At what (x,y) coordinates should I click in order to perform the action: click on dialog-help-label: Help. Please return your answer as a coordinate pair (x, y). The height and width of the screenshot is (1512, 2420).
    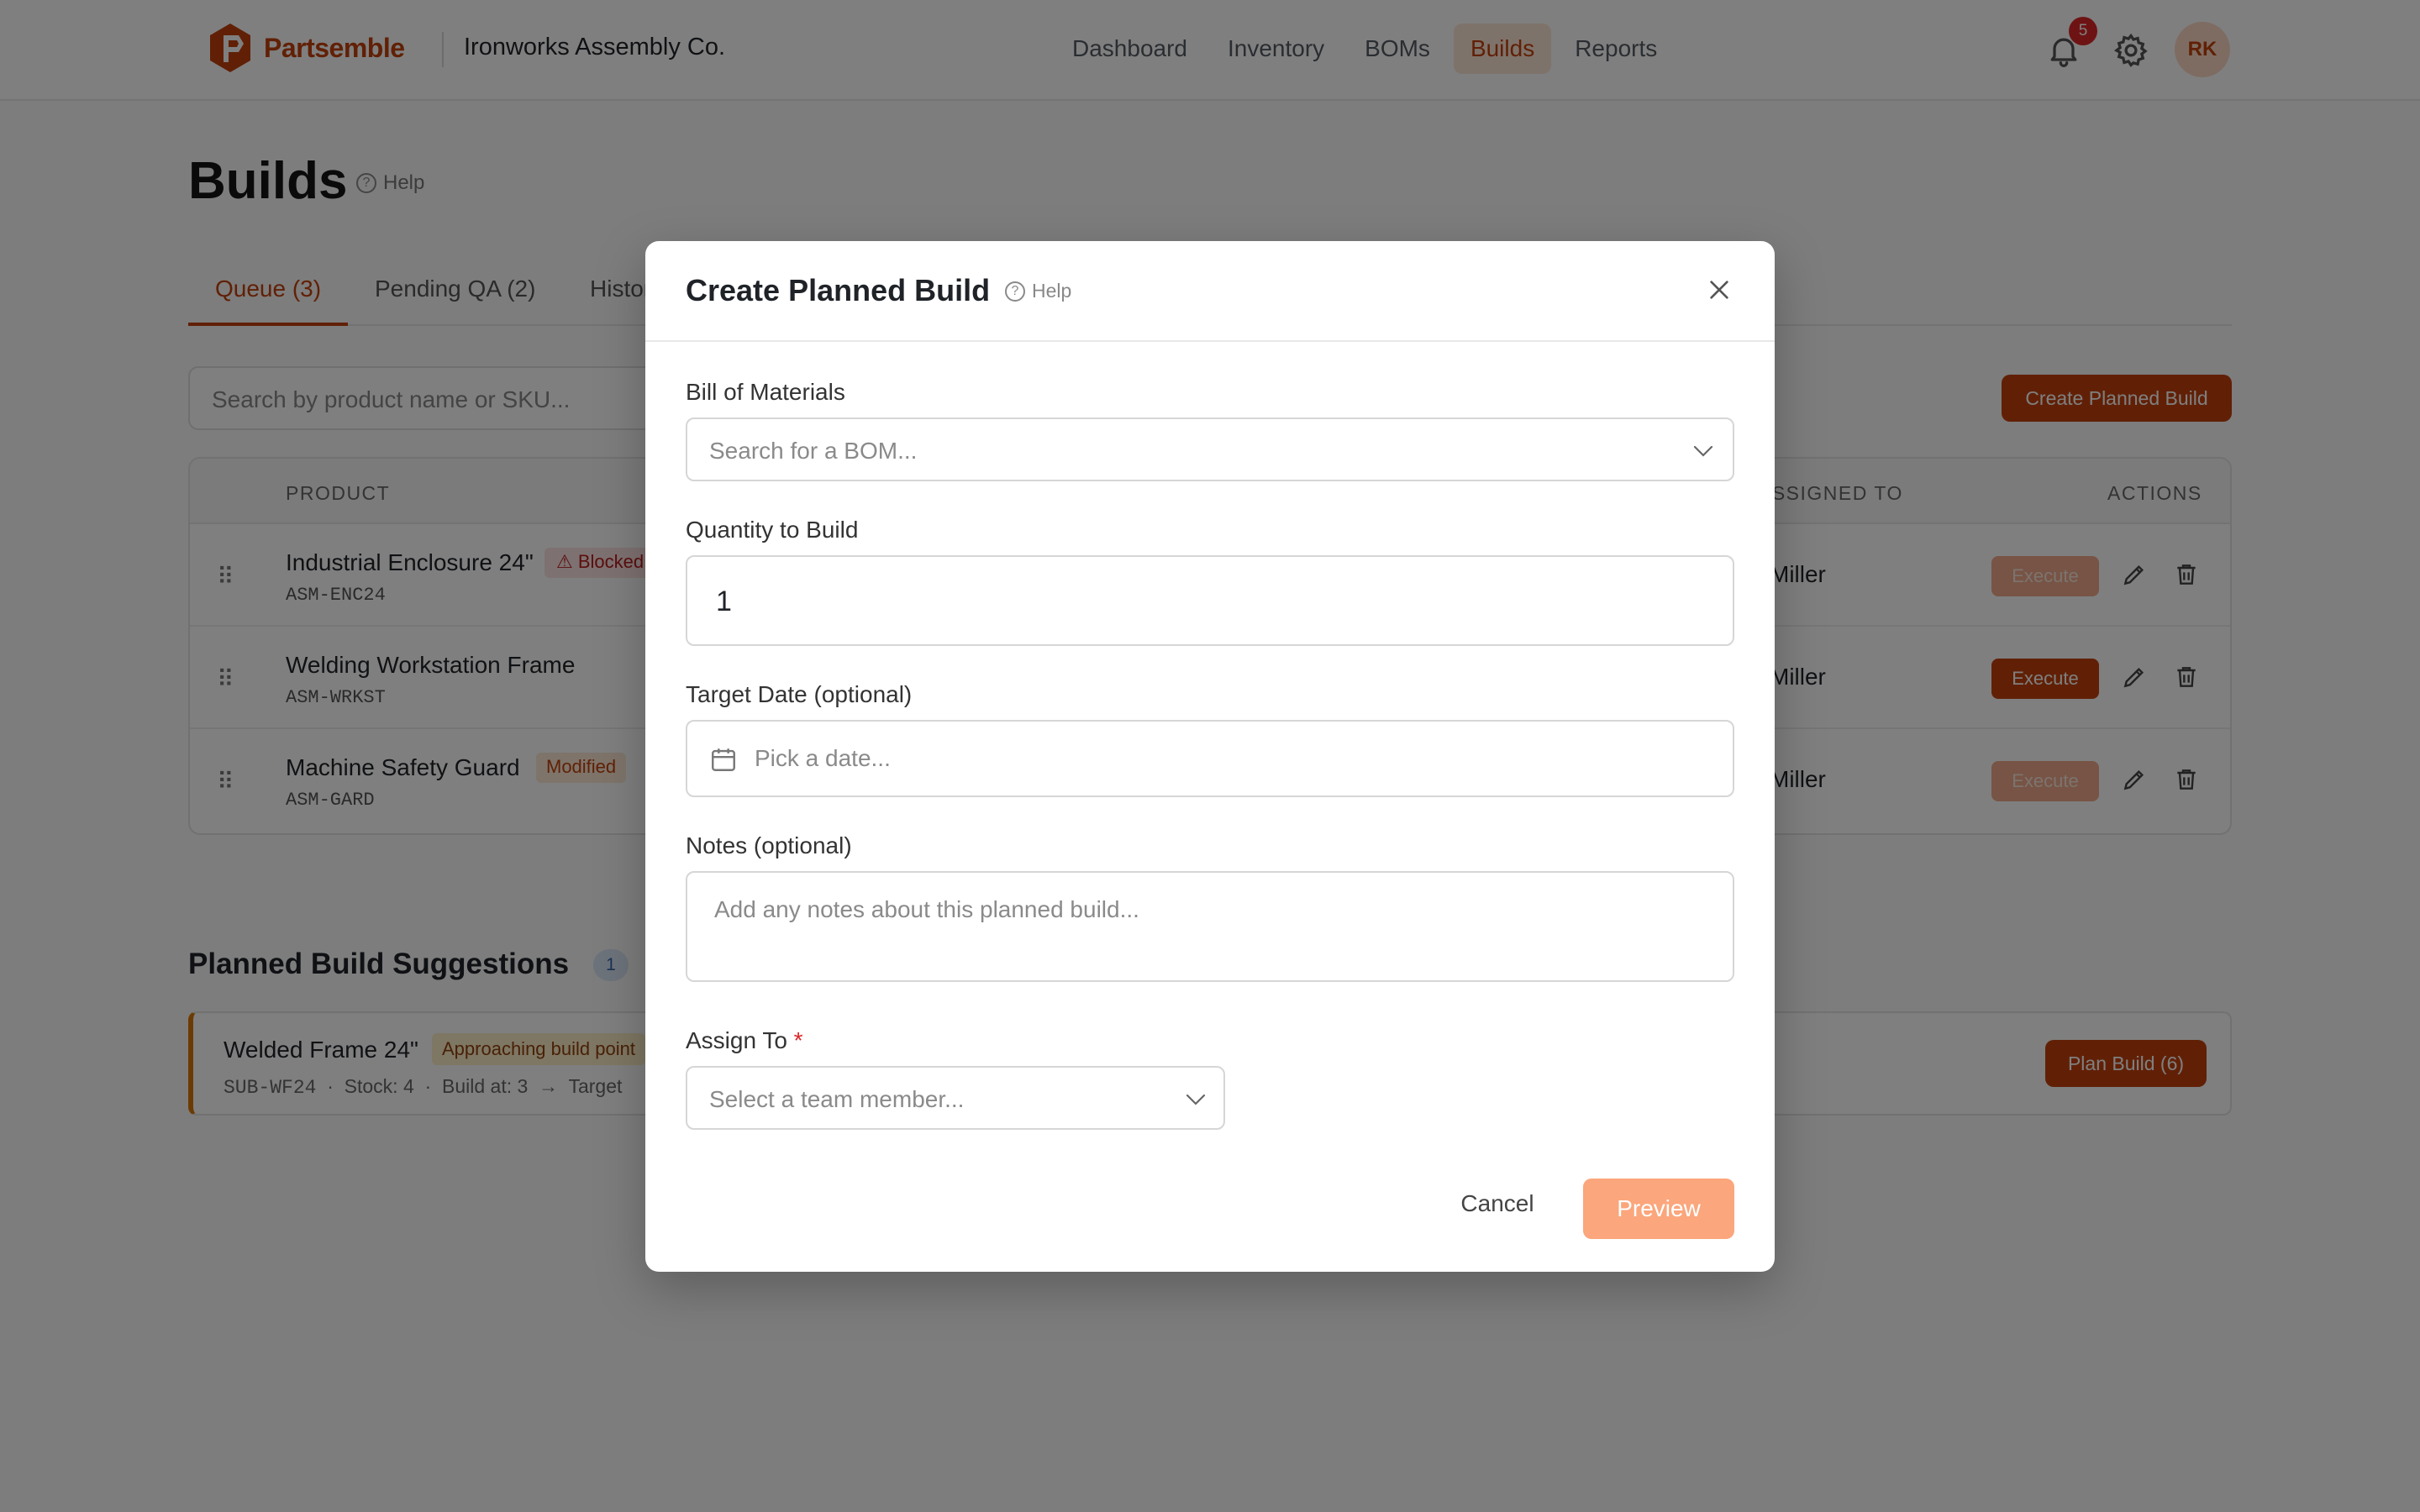
    Looking at the image, I should click on (1052, 291).